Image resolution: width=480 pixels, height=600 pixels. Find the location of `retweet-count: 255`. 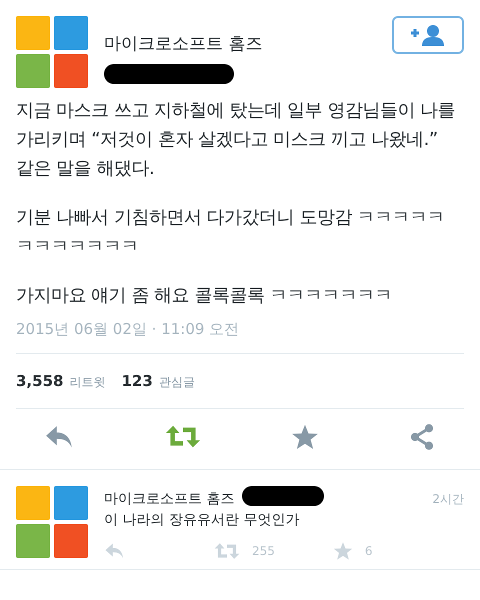

retweet-count: 255 is located at coordinates (263, 551).